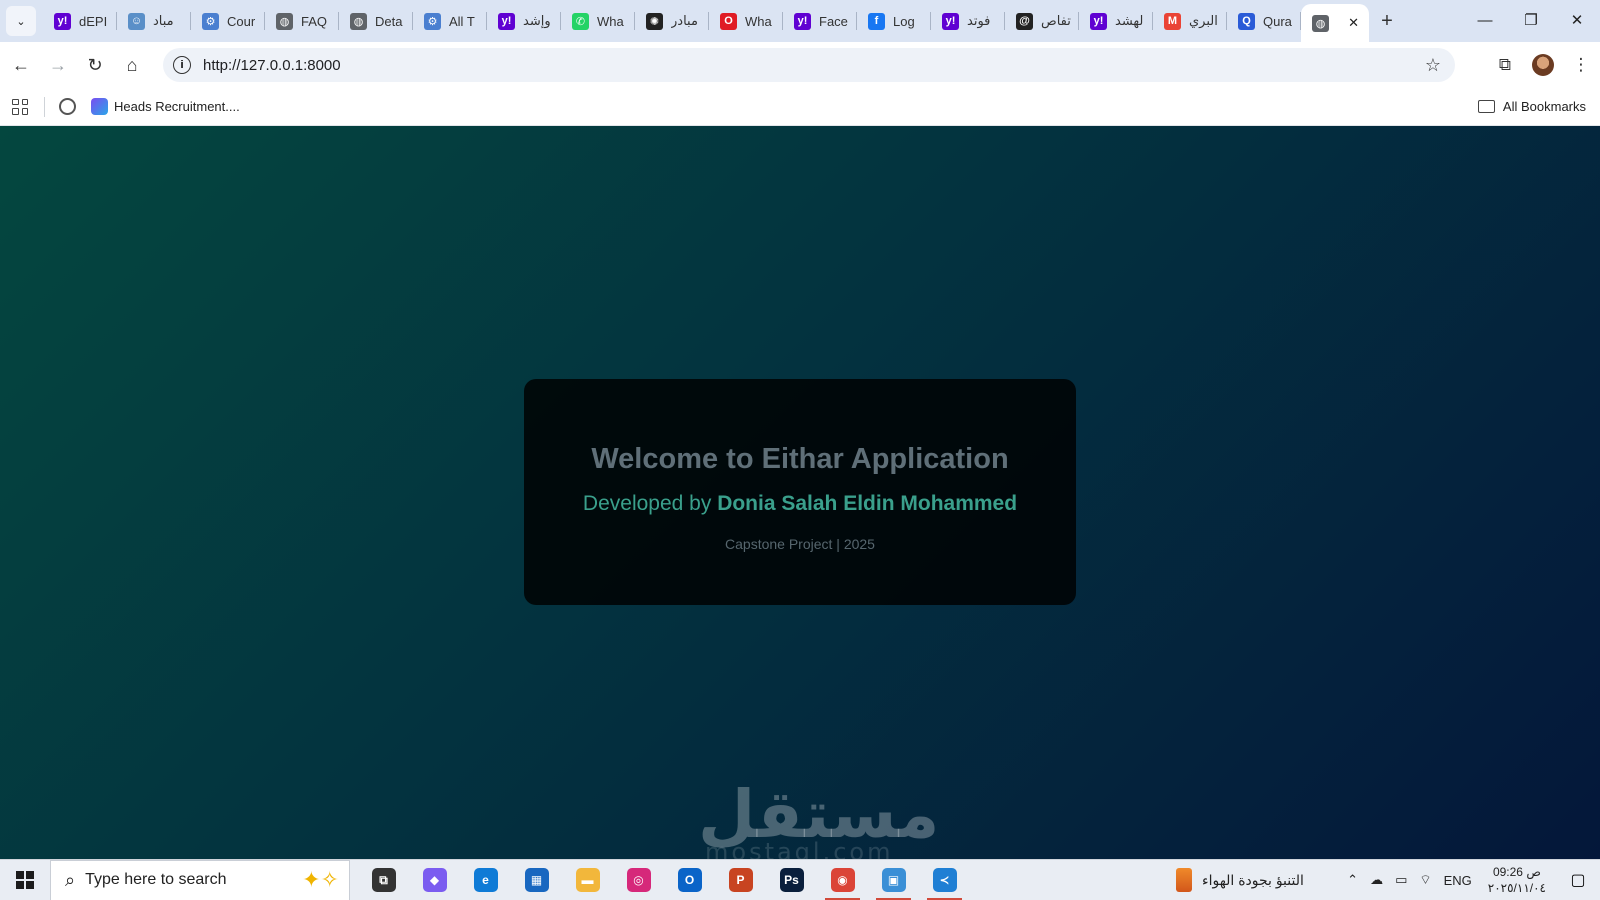  I want to click on address-bar: i http://127.0.0.1:8000 ☆, so click(809, 65).